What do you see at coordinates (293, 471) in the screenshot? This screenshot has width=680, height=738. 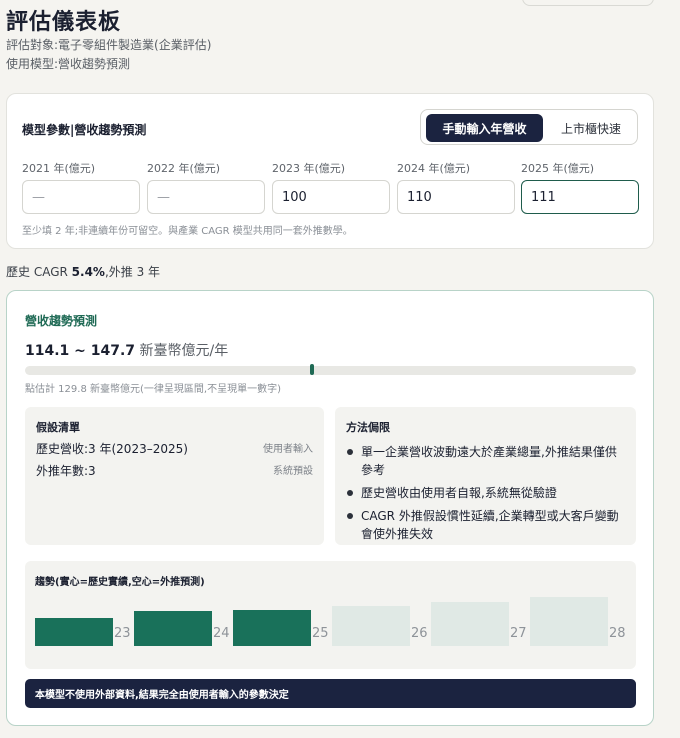 I see `assumption-source: 系統預設` at bounding box center [293, 471].